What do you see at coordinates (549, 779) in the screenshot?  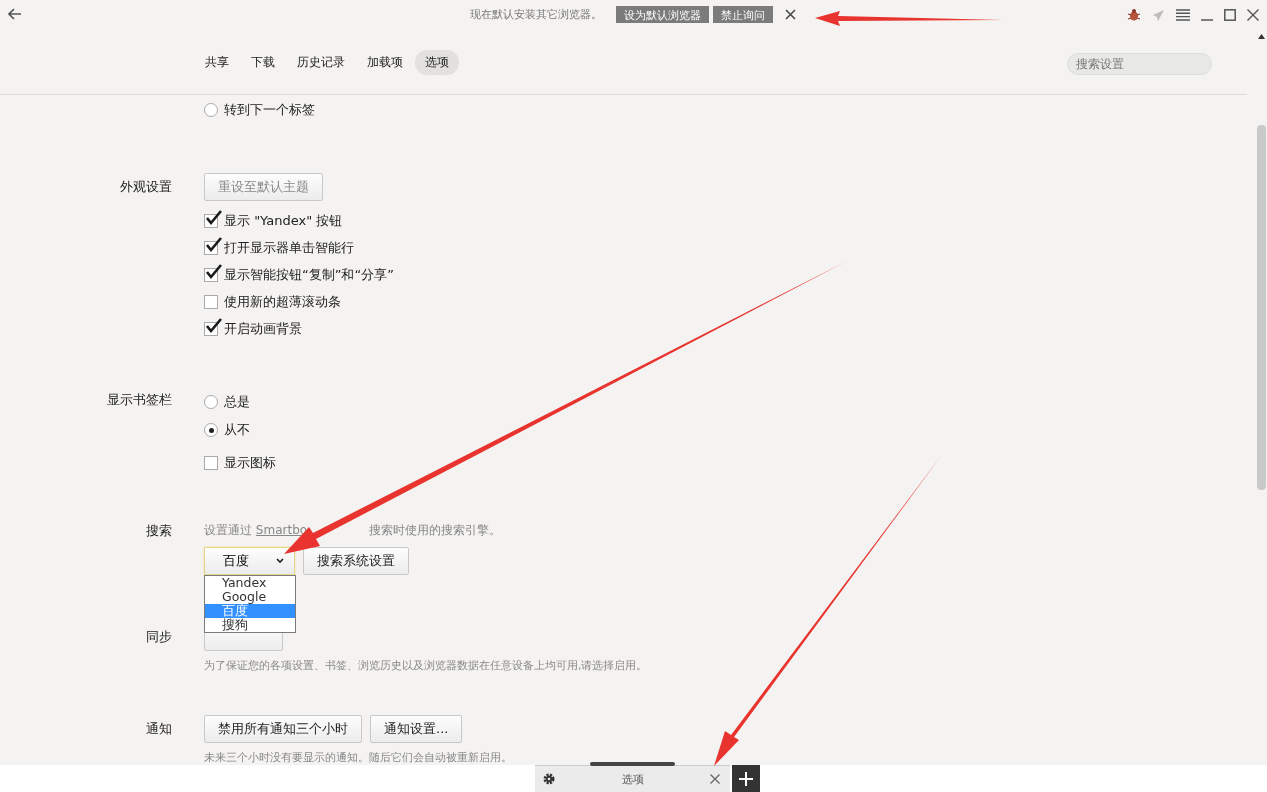 I see `gear-icon` at bounding box center [549, 779].